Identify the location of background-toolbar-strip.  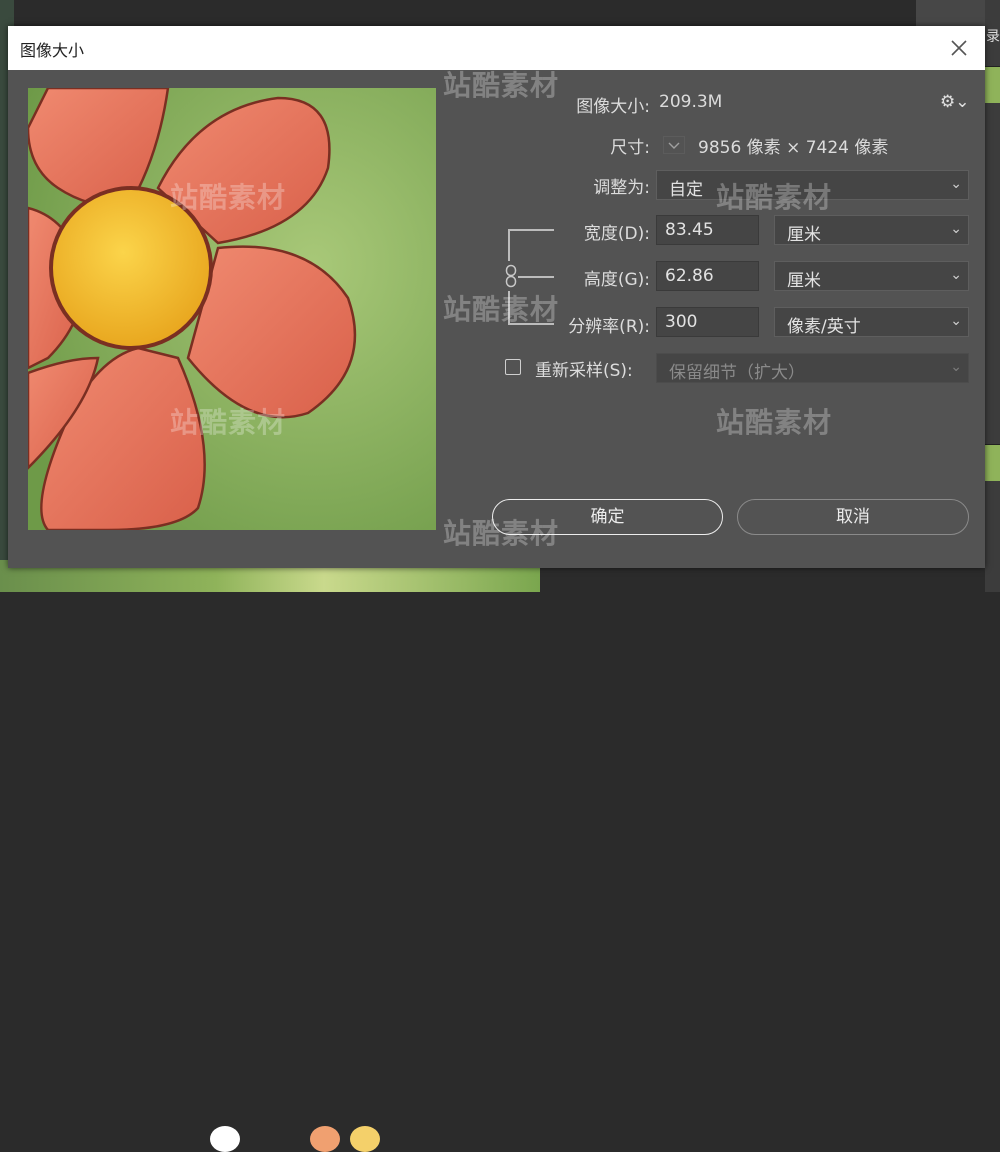
(950, 13).